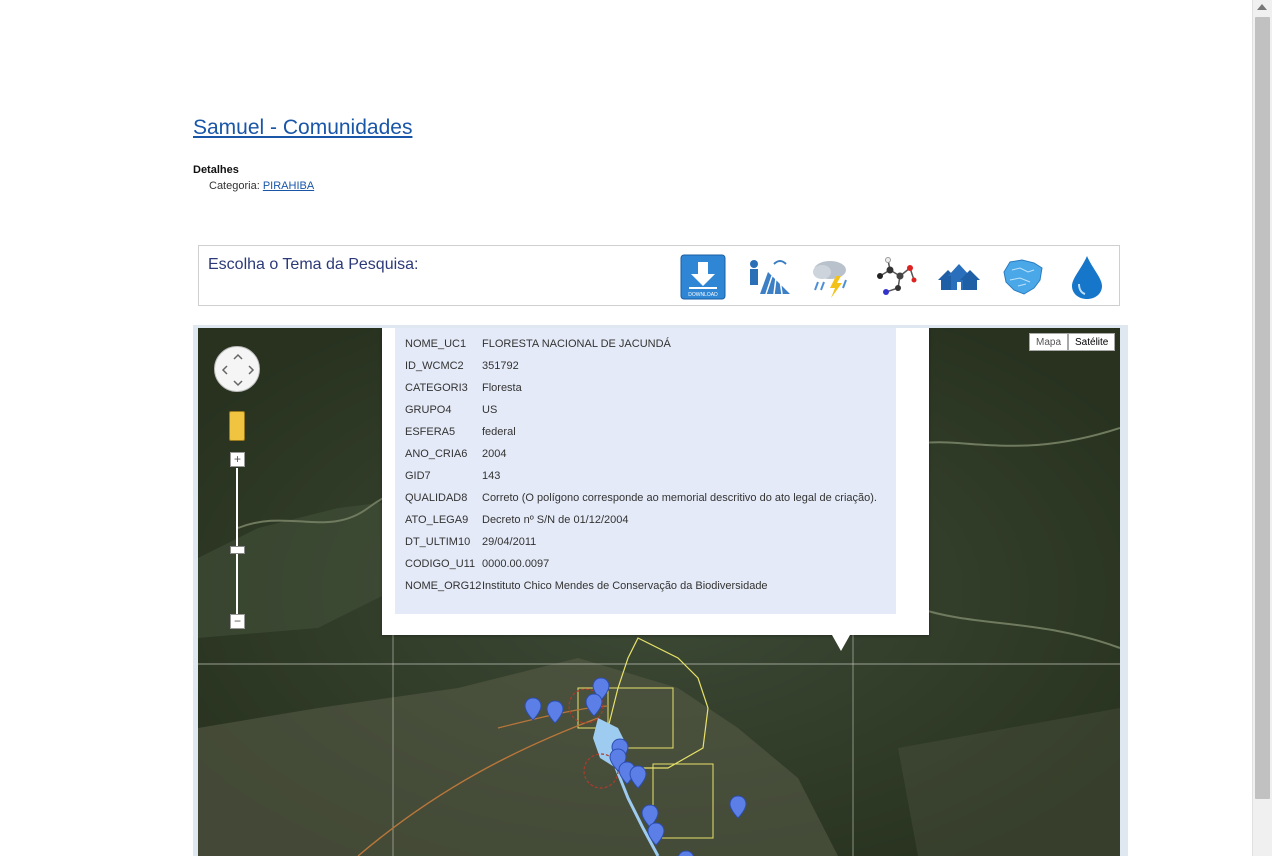 The image size is (1272, 856). I want to click on info-row: CODIGO_U11 0000.00.0097, so click(645, 564).